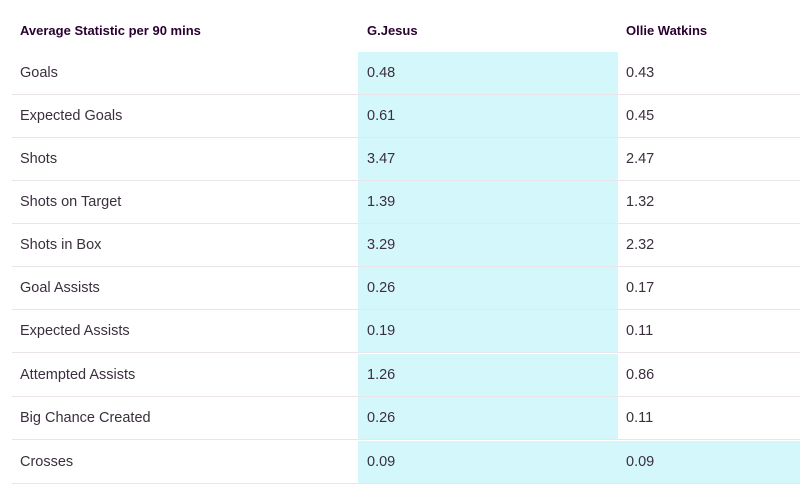 The width and height of the screenshot is (800, 489). What do you see at coordinates (110, 30) in the screenshot?
I see `stat-column-header: Average Statistic per 90 mins` at bounding box center [110, 30].